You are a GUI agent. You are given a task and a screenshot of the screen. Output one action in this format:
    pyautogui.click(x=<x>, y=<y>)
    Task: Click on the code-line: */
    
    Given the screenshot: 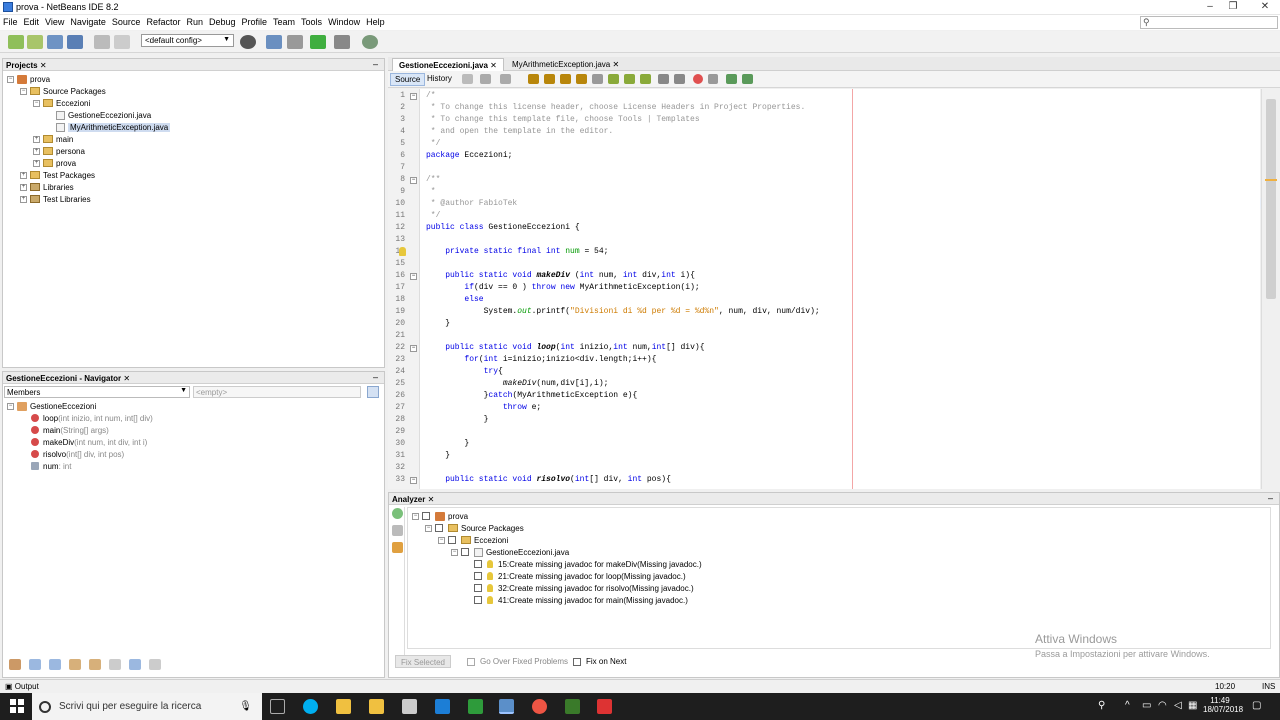 What is the action you would take?
    pyautogui.click(x=433, y=215)
    